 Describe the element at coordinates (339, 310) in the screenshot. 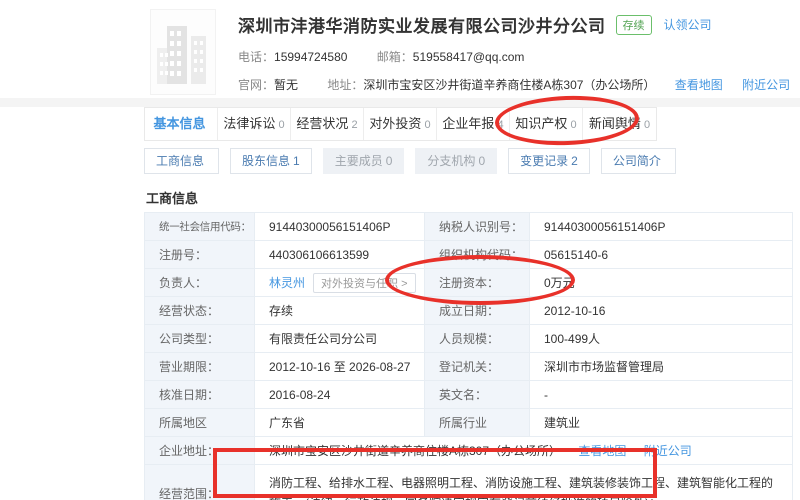

I see `row-value: 存续` at that location.